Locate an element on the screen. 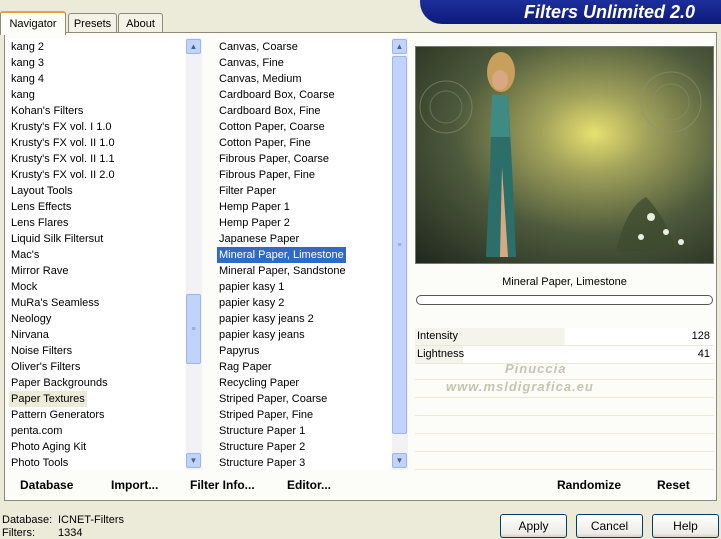  category-item: penta.com is located at coordinates (36, 431).